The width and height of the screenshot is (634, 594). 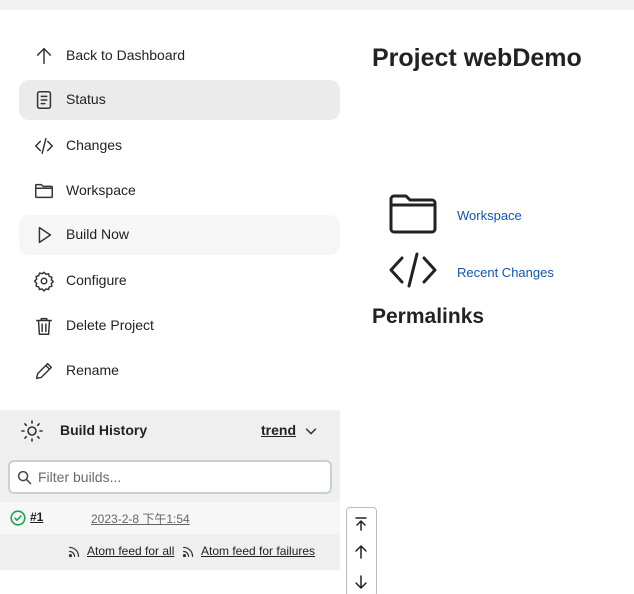 I want to click on scroll-top-button, so click(x=361, y=524).